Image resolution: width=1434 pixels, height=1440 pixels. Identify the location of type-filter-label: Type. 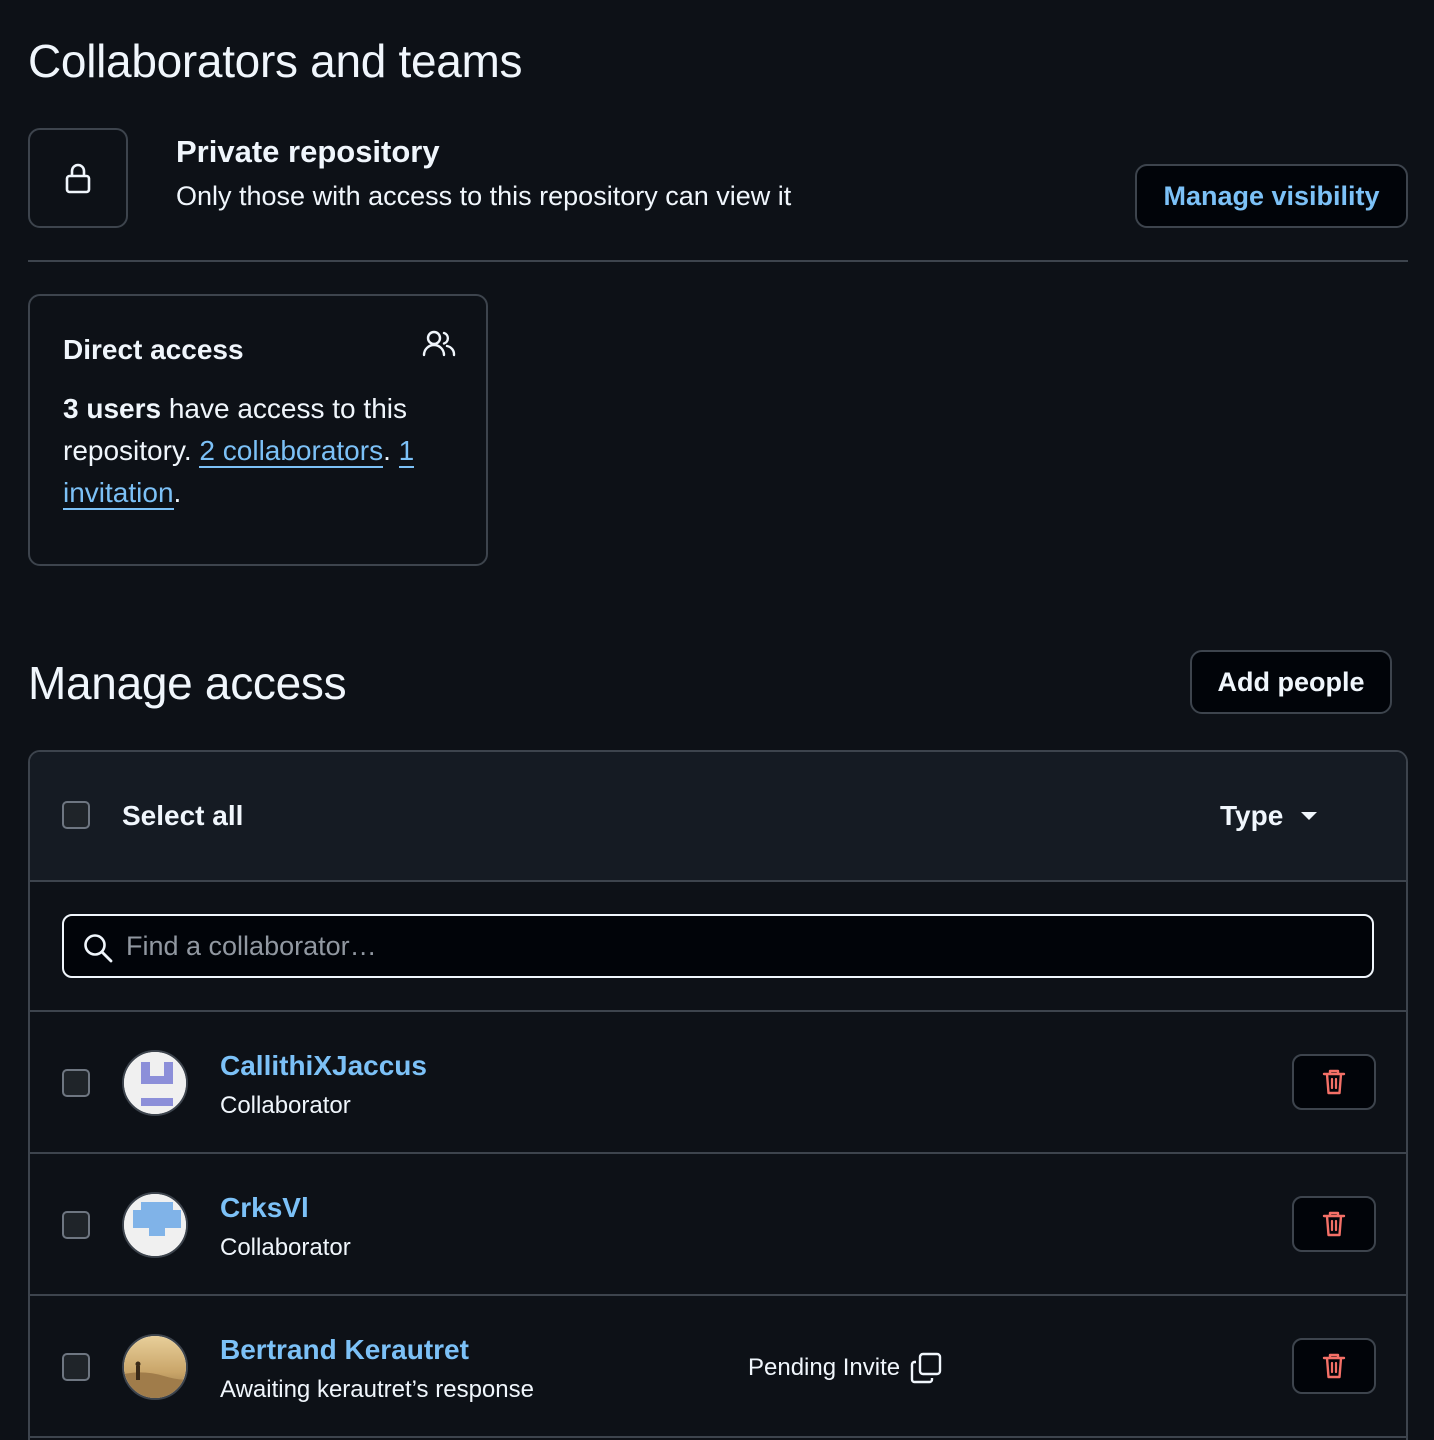
(1252, 815).